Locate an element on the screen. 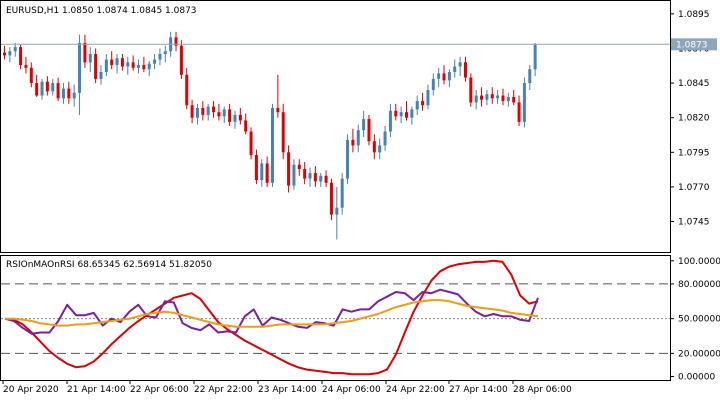 The width and height of the screenshot is (720, 400). time-tick-label: 22 Apr 06:00 is located at coordinates (159, 390).